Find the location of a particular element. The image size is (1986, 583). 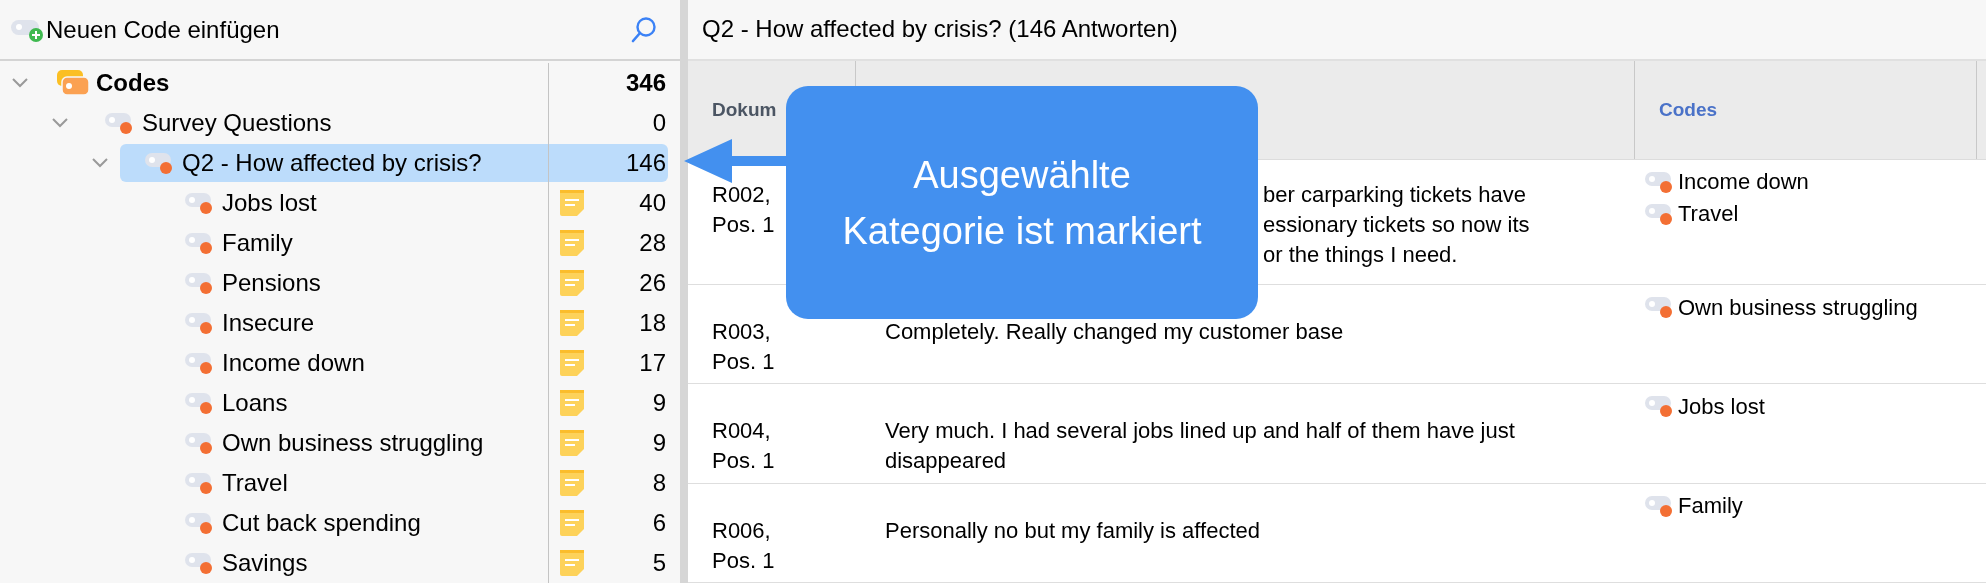

code-name: Loans is located at coordinates (255, 403).